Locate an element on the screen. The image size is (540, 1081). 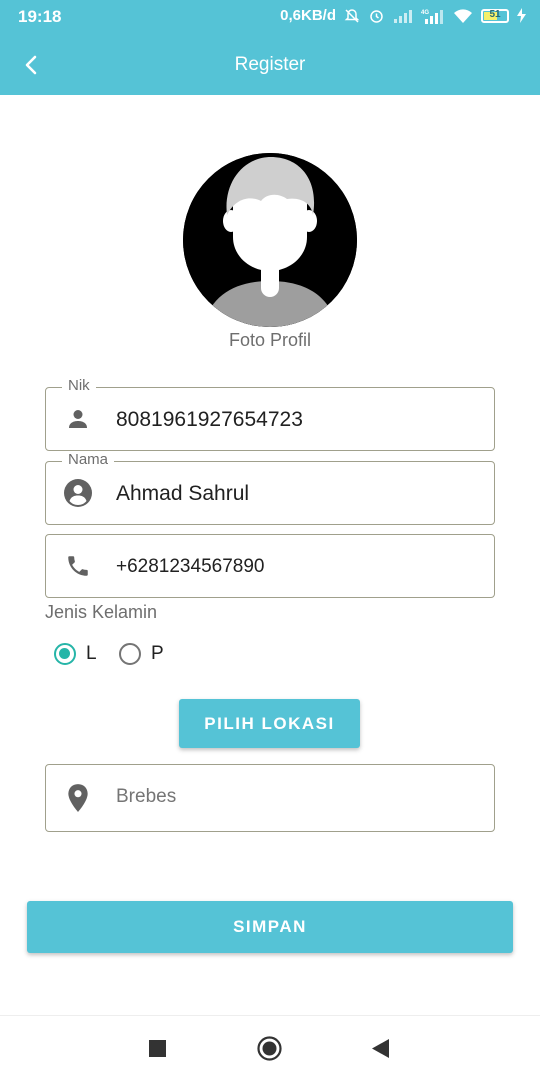
save-button: SIMPAN is located at coordinates (270, 927).